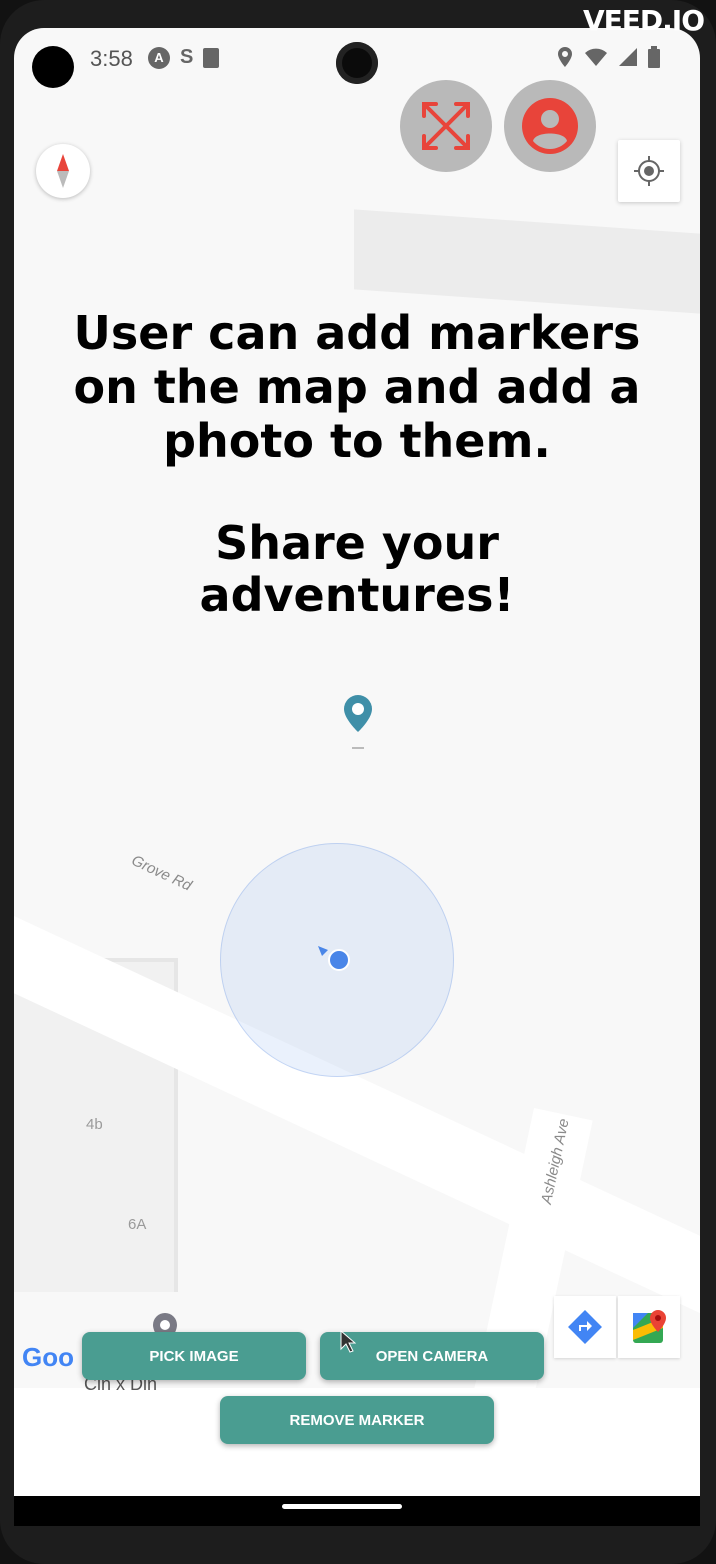 The width and height of the screenshot is (716, 1564). I want to click on crossed-arrows-icon, so click(446, 126).